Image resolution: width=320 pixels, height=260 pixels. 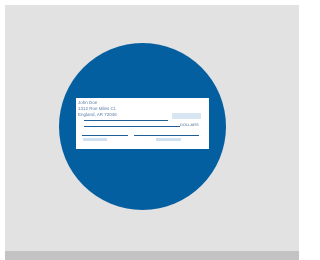 I want to click on check-city-line: England, AR 72046, so click(x=97, y=114).